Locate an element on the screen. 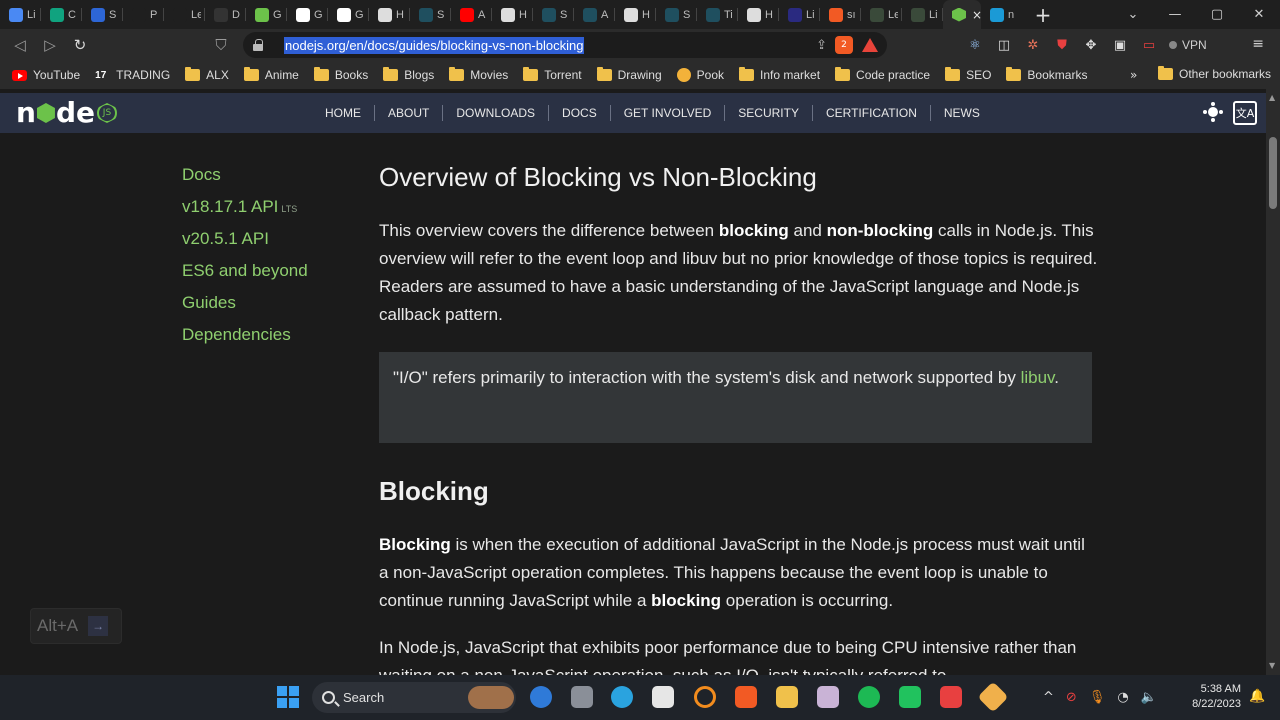 The height and width of the screenshot is (720, 1280). ublock-icon: ⛊ is located at coordinates (1062, 45).